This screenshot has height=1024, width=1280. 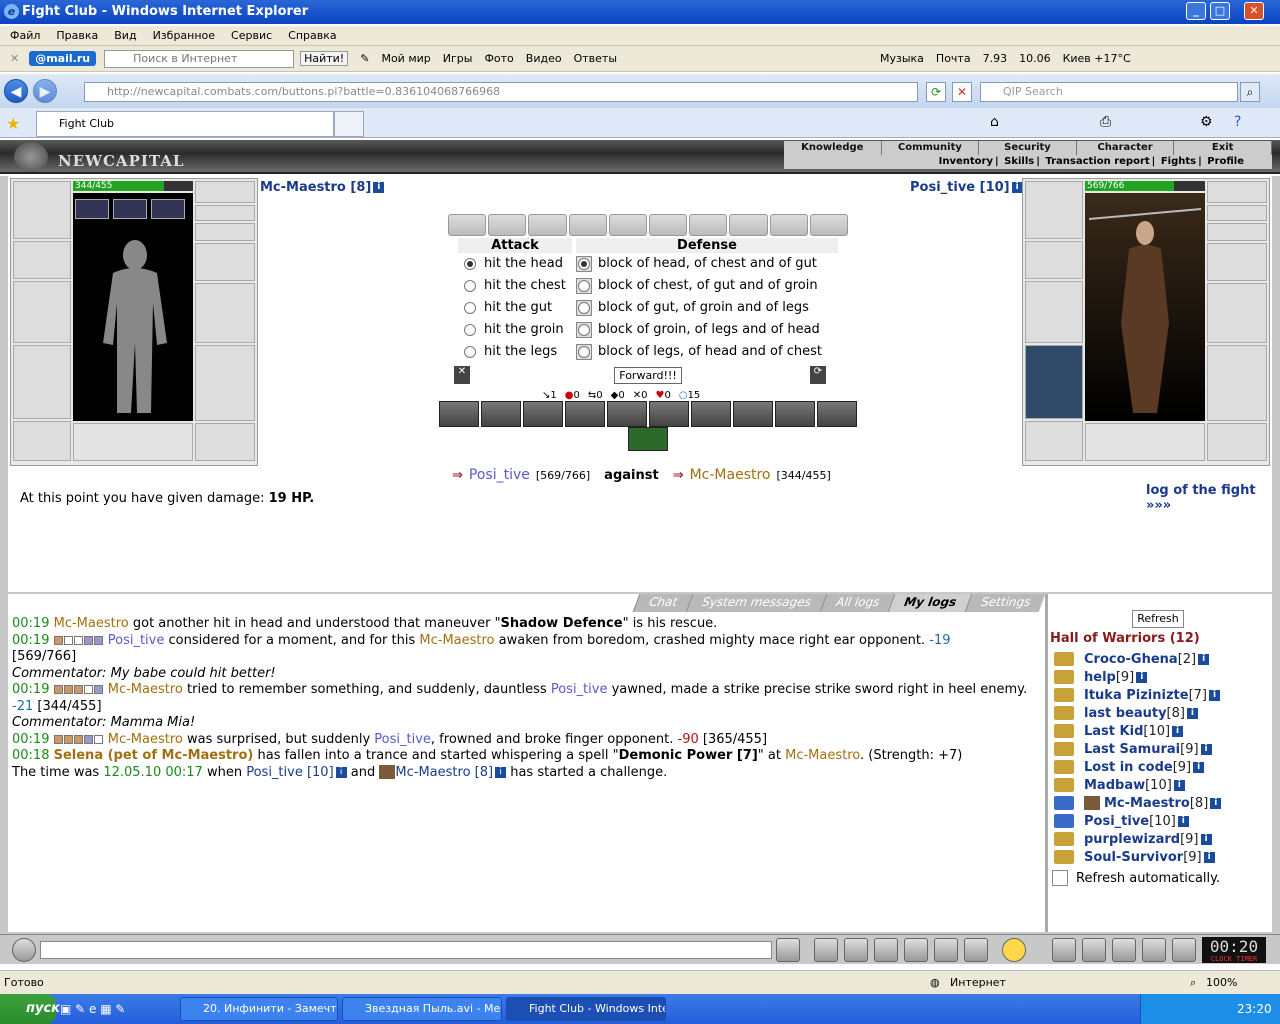 What do you see at coordinates (1119, 731) in the screenshot?
I see `warrior-entry: Last Kid [10] i` at bounding box center [1119, 731].